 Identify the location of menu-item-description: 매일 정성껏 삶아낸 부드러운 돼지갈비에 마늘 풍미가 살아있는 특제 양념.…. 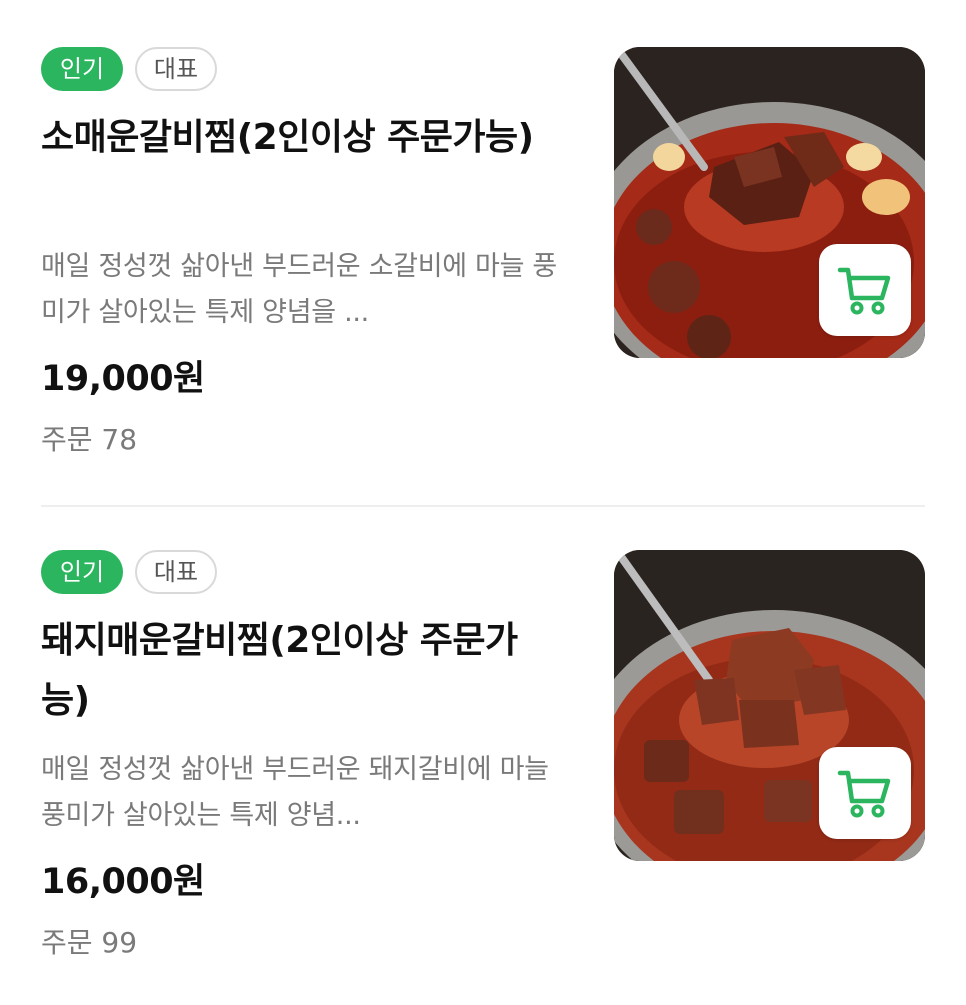
(295, 792).